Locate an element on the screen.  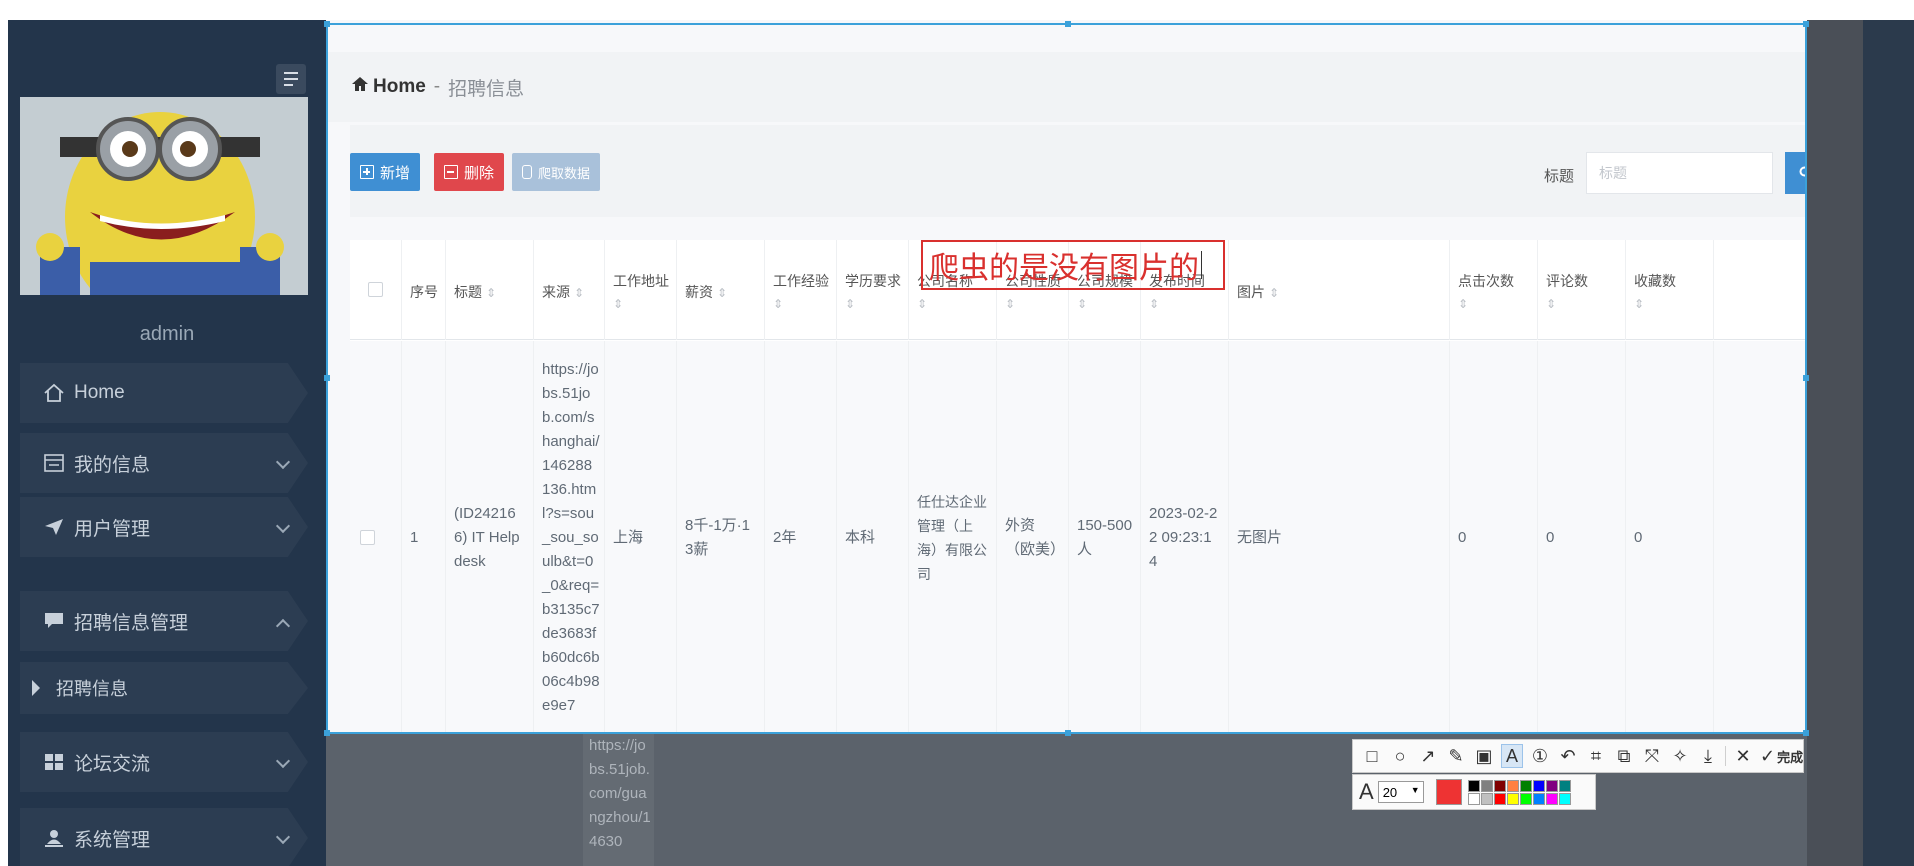
select-all-checkbox is located at coordinates (375, 289).